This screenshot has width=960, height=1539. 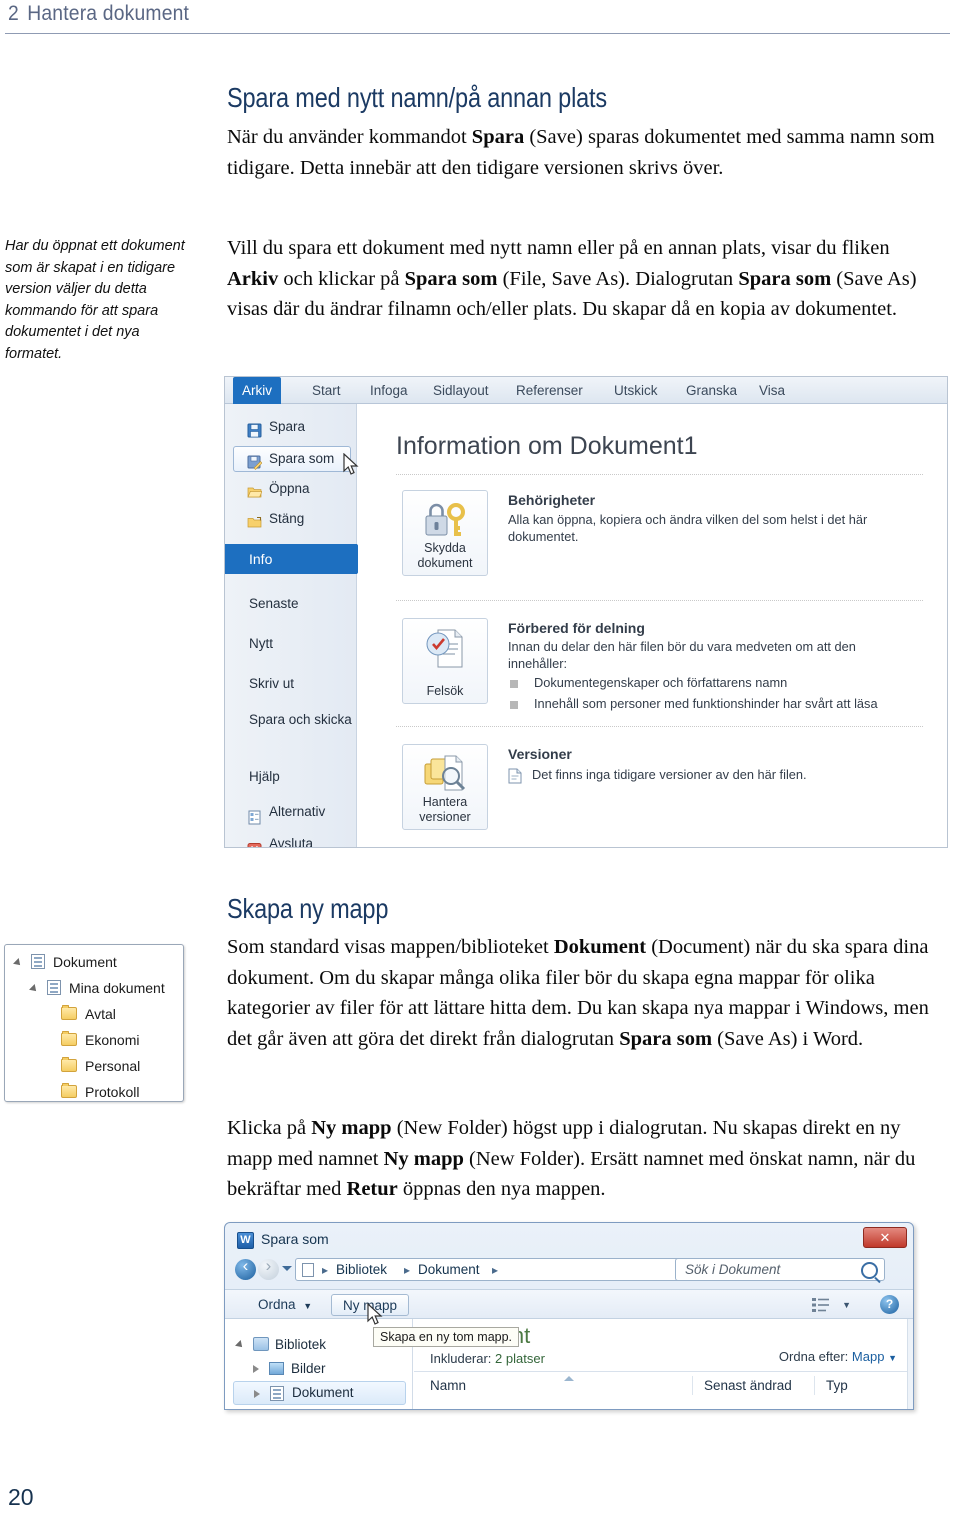 What do you see at coordinates (892, 1358) in the screenshot?
I see `chevron-down-icon: ▼` at bounding box center [892, 1358].